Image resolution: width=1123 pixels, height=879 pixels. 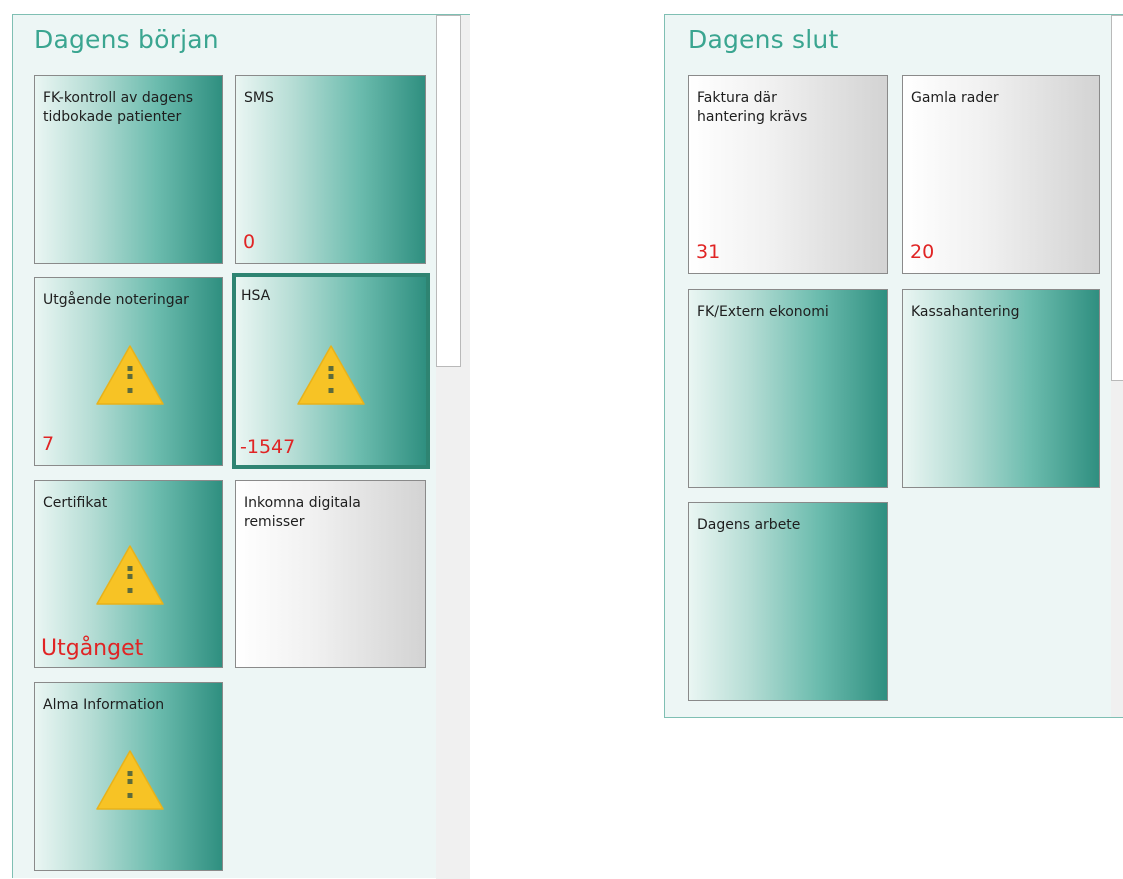 I want to click on tile-fk-extern-ekonomi: FK/Extern ekonomi, so click(x=788, y=388).